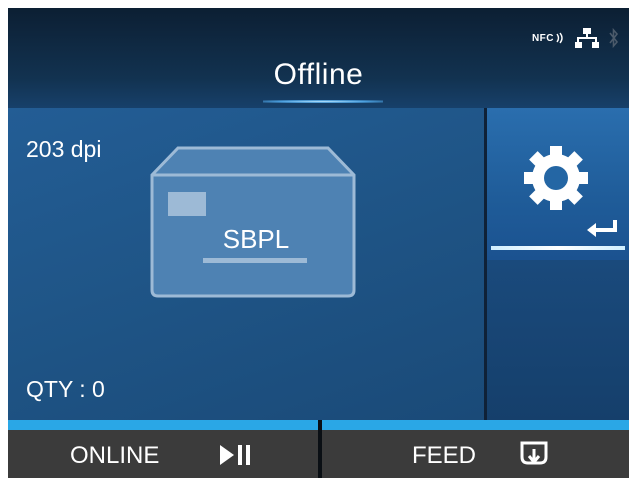 The width and height of the screenshot is (637, 484). I want to click on resolution-label: 203 dpi, so click(64, 149).